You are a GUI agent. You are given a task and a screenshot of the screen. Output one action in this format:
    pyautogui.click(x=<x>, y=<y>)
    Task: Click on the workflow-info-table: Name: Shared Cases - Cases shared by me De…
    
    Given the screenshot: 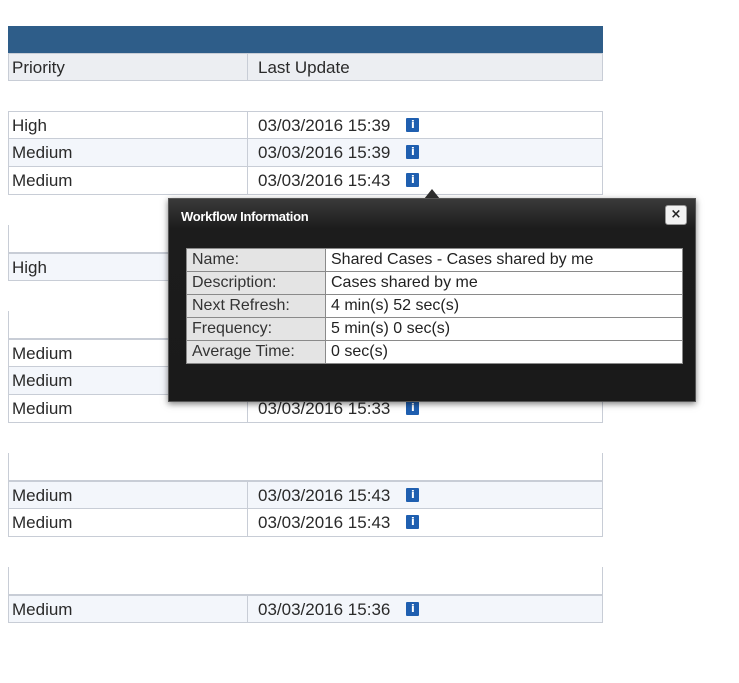 What is the action you would take?
    pyautogui.click(x=434, y=306)
    